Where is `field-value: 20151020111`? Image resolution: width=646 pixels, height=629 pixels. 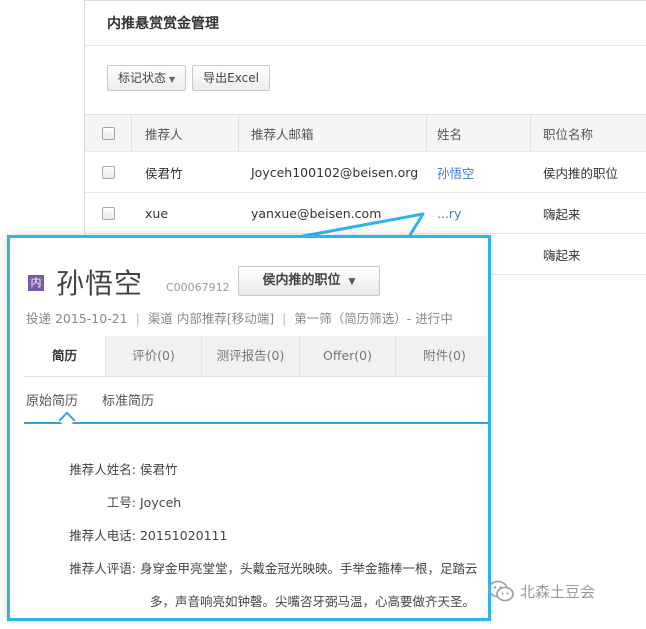 field-value: 20151020111 is located at coordinates (183, 535).